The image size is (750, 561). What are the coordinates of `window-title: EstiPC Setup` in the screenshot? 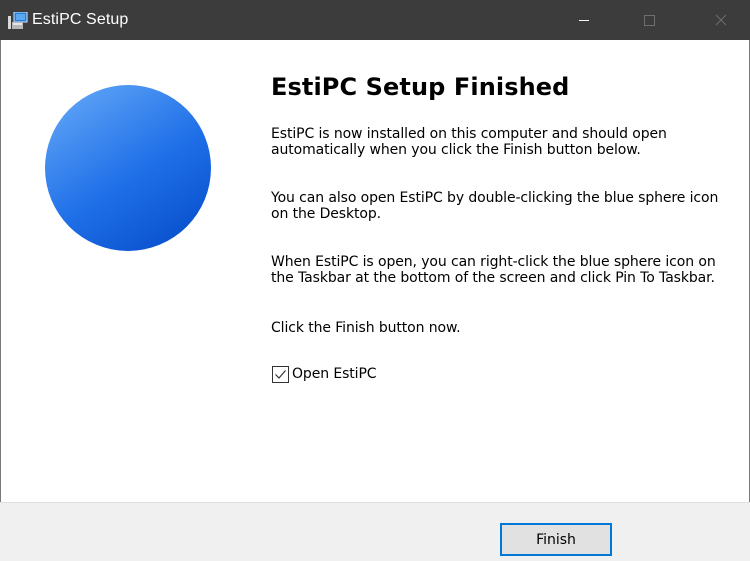 It's located at (80, 19).